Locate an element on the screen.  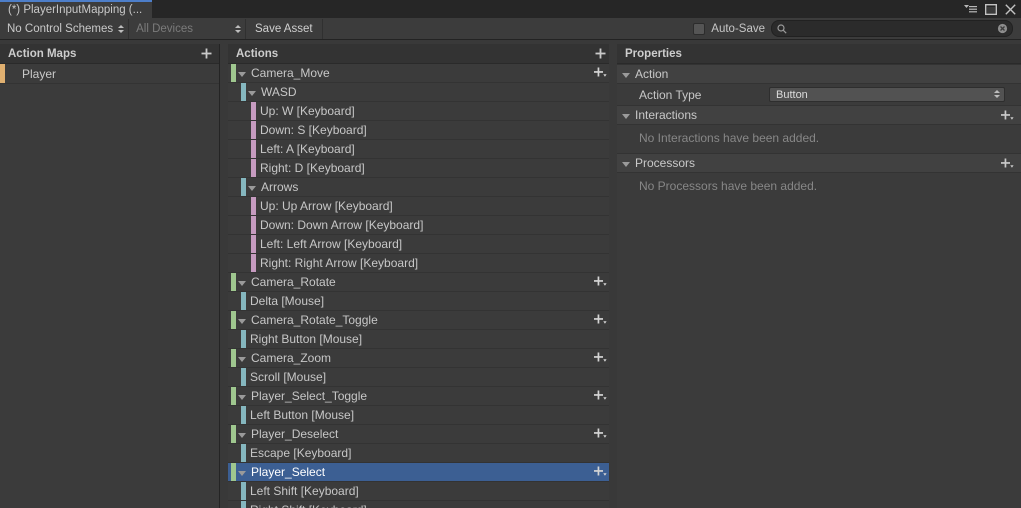
binding-row: Scroll [Mouse] is located at coordinates (420, 377).